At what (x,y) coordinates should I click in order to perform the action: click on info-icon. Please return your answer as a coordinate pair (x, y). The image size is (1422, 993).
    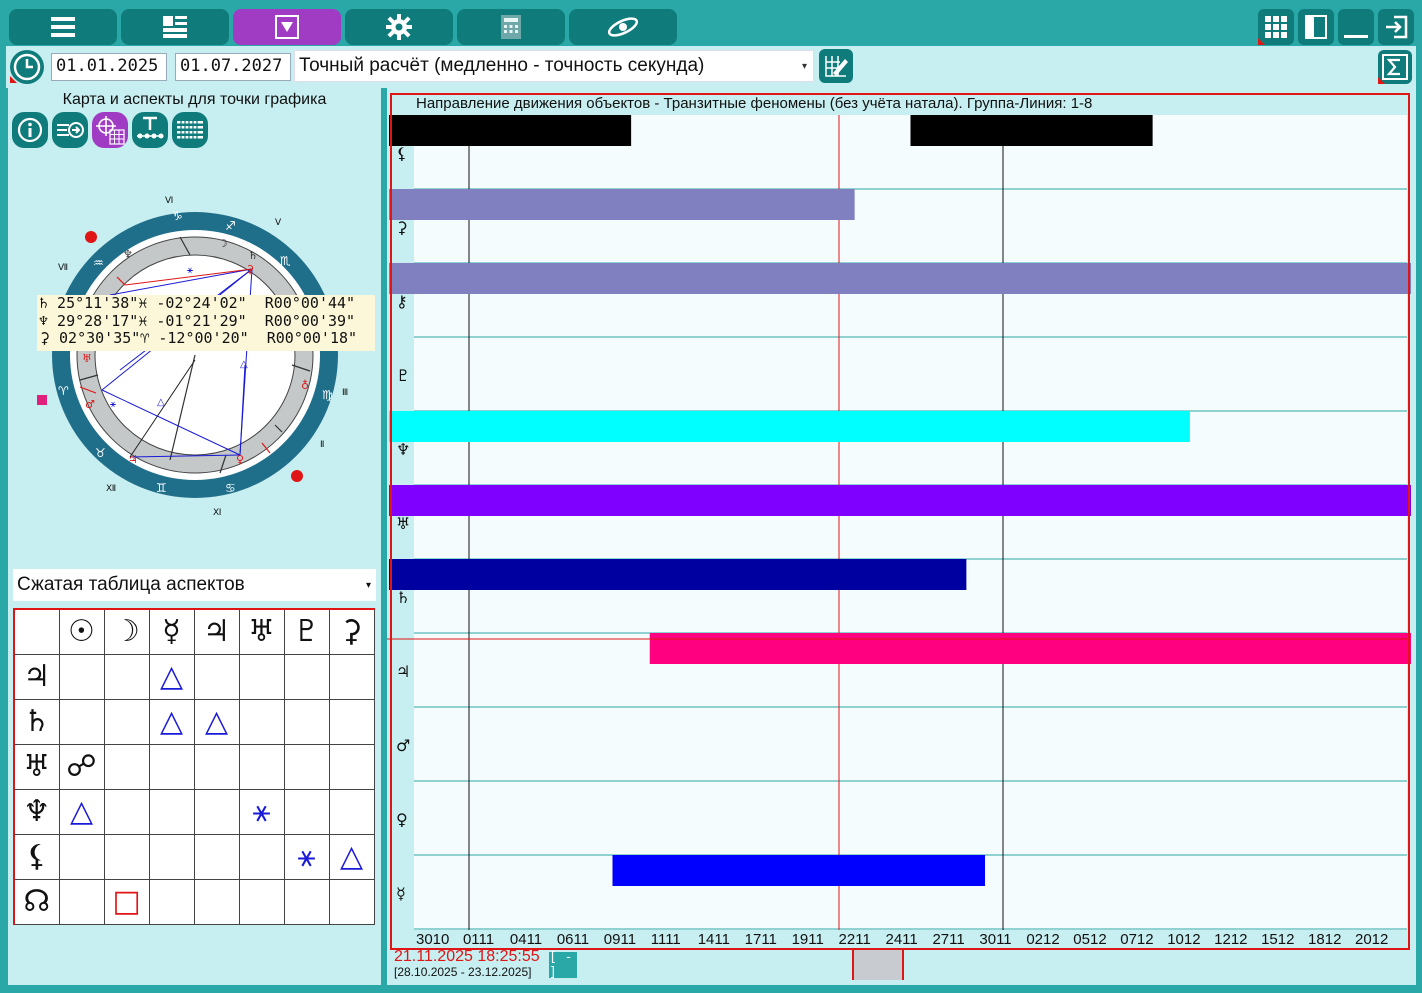
    Looking at the image, I should click on (30, 130).